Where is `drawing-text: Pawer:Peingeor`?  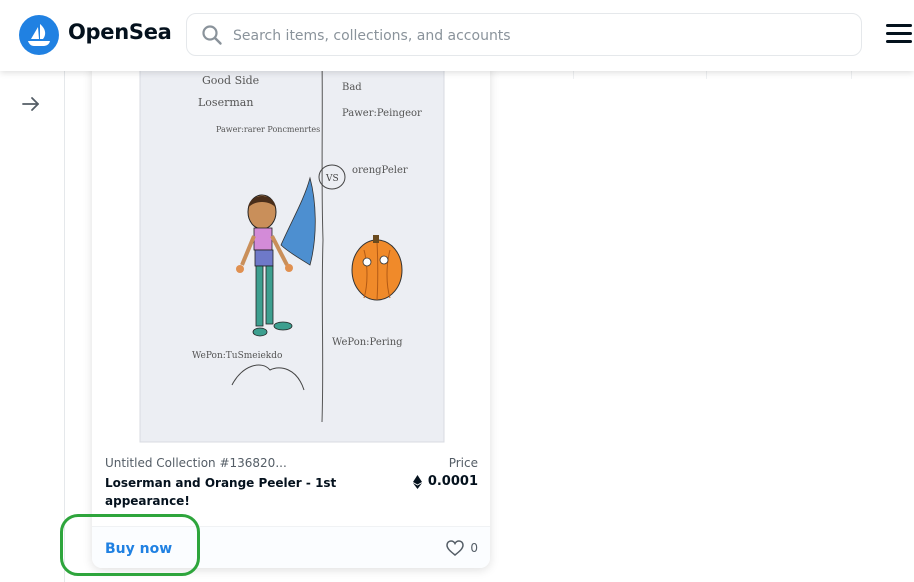
drawing-text: Pawer:Peingeor is located at coordinates (382, 113).